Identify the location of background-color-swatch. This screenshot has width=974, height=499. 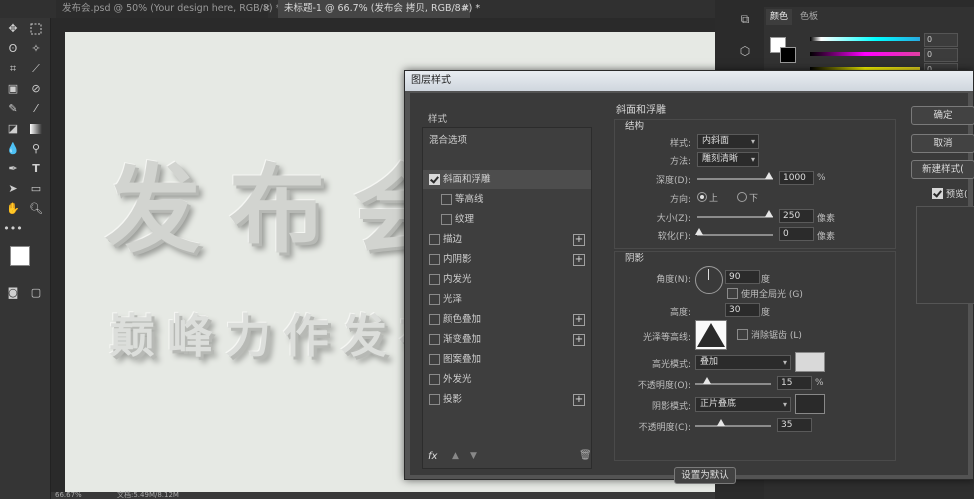
(788, 55).